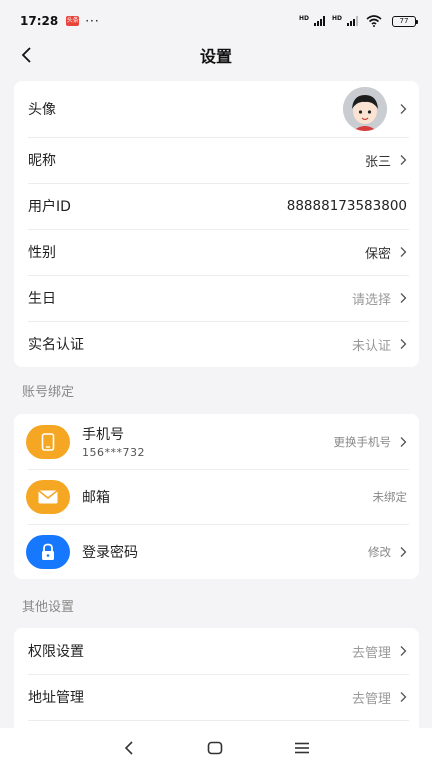  I want to click on next-row-partial, so click(216, 724).